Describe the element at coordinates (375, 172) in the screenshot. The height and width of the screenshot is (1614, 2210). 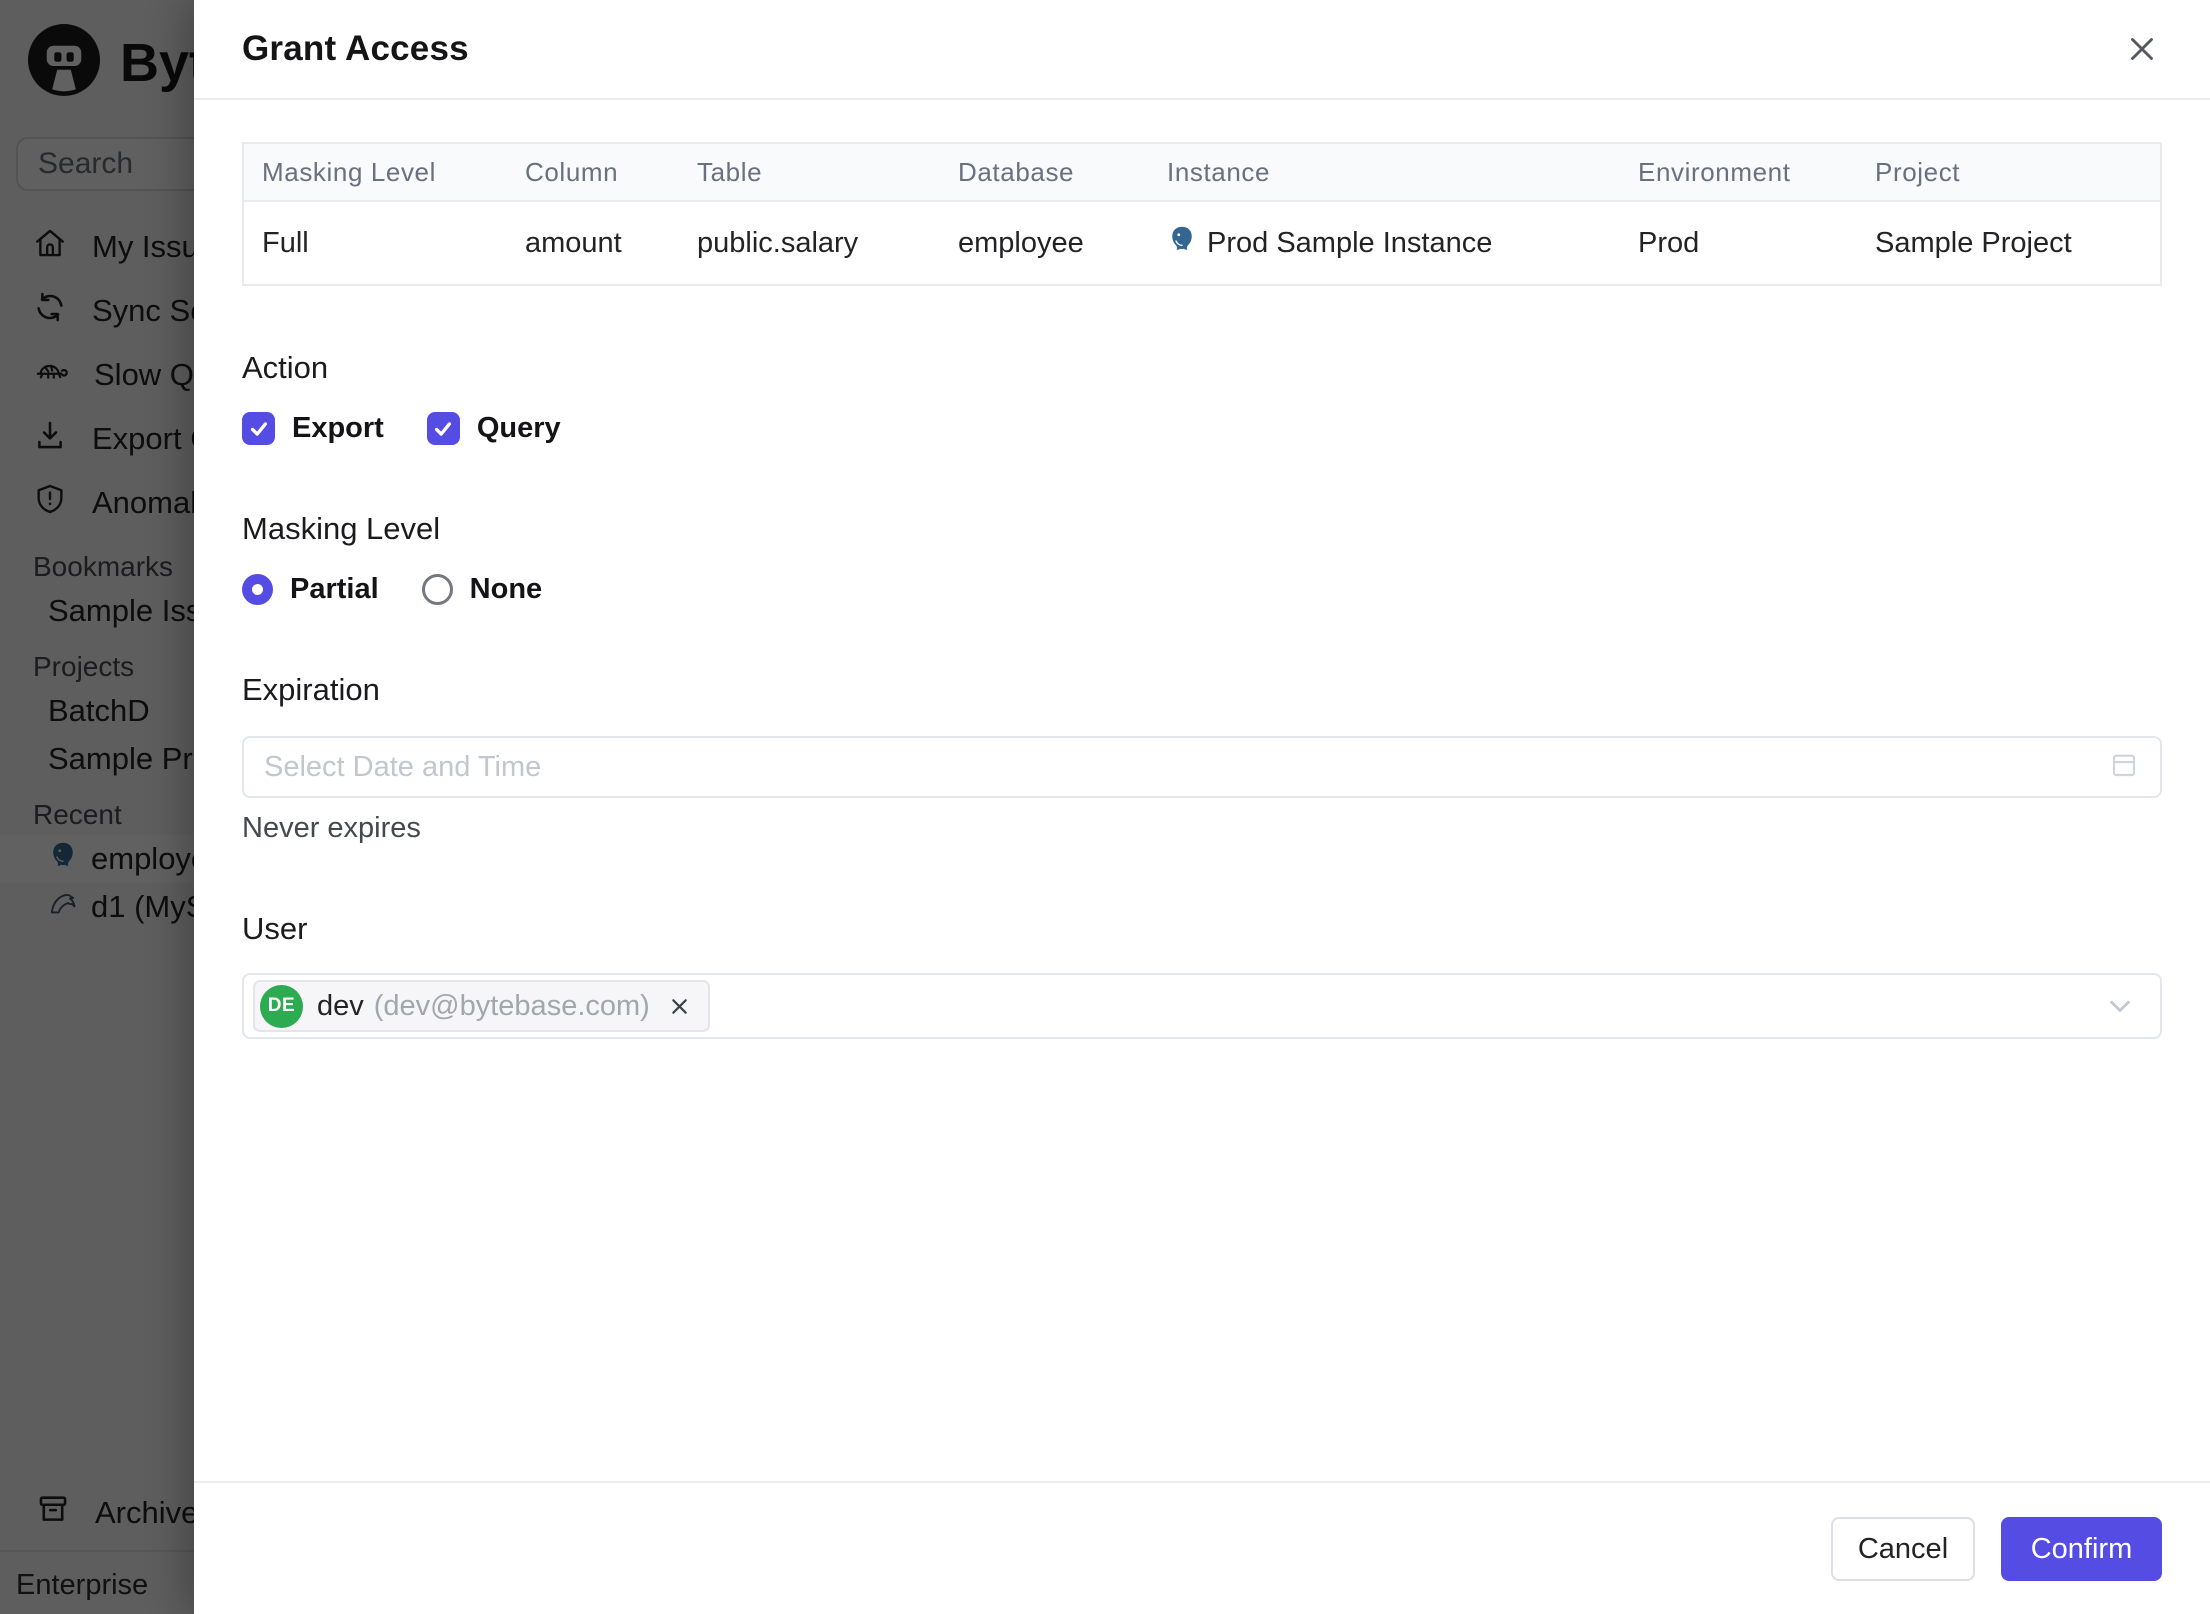
I see `col-header-masking-level: Masking Level` at that location.